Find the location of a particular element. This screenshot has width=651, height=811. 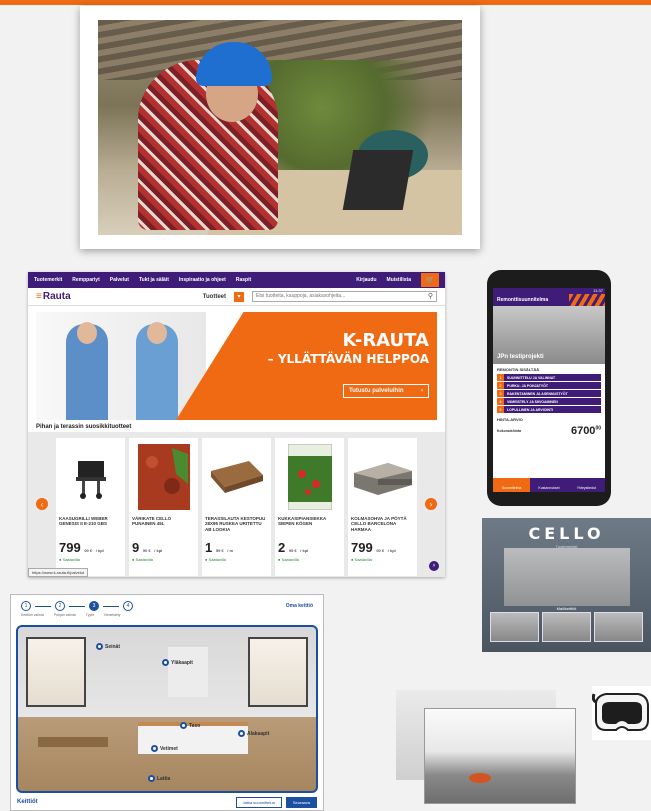

seed-packet-image is located at coordinates (309, 477).